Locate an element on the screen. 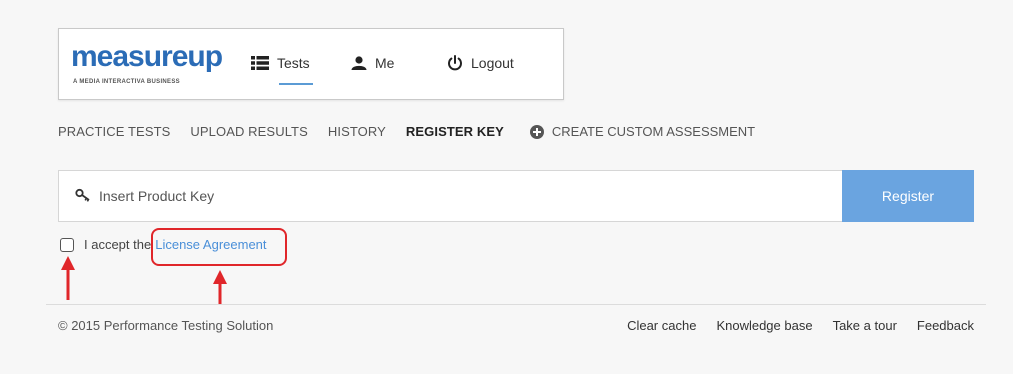 The image size is (1013, 374). nav-logout: Logout is located at coordinates (480, 63).